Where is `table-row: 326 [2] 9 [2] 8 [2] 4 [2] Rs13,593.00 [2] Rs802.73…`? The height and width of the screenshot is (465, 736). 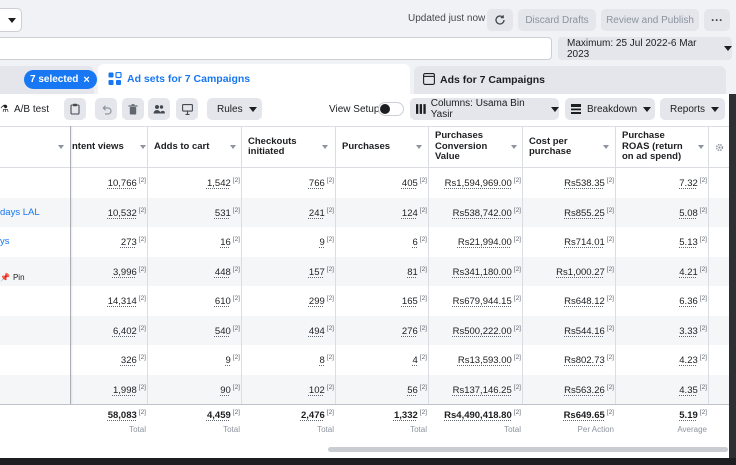
table-row: 326 [2] 9 [2] 8 [2] 4 [2] Rs13,593.00 [2] Rs802.73… is located at coordinates (368, 360).